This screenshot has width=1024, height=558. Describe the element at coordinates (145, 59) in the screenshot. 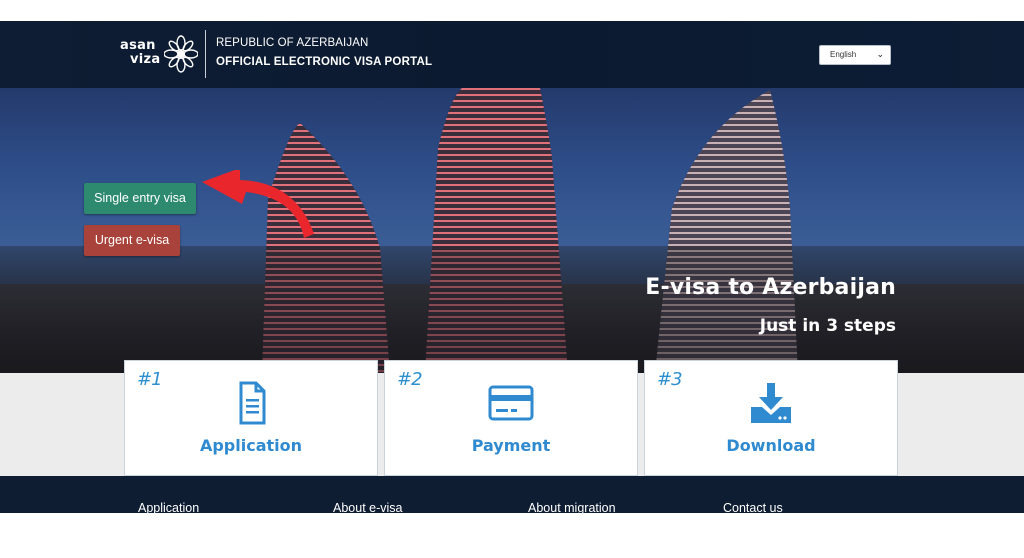

I see `logo-line-2: viza` at that location.